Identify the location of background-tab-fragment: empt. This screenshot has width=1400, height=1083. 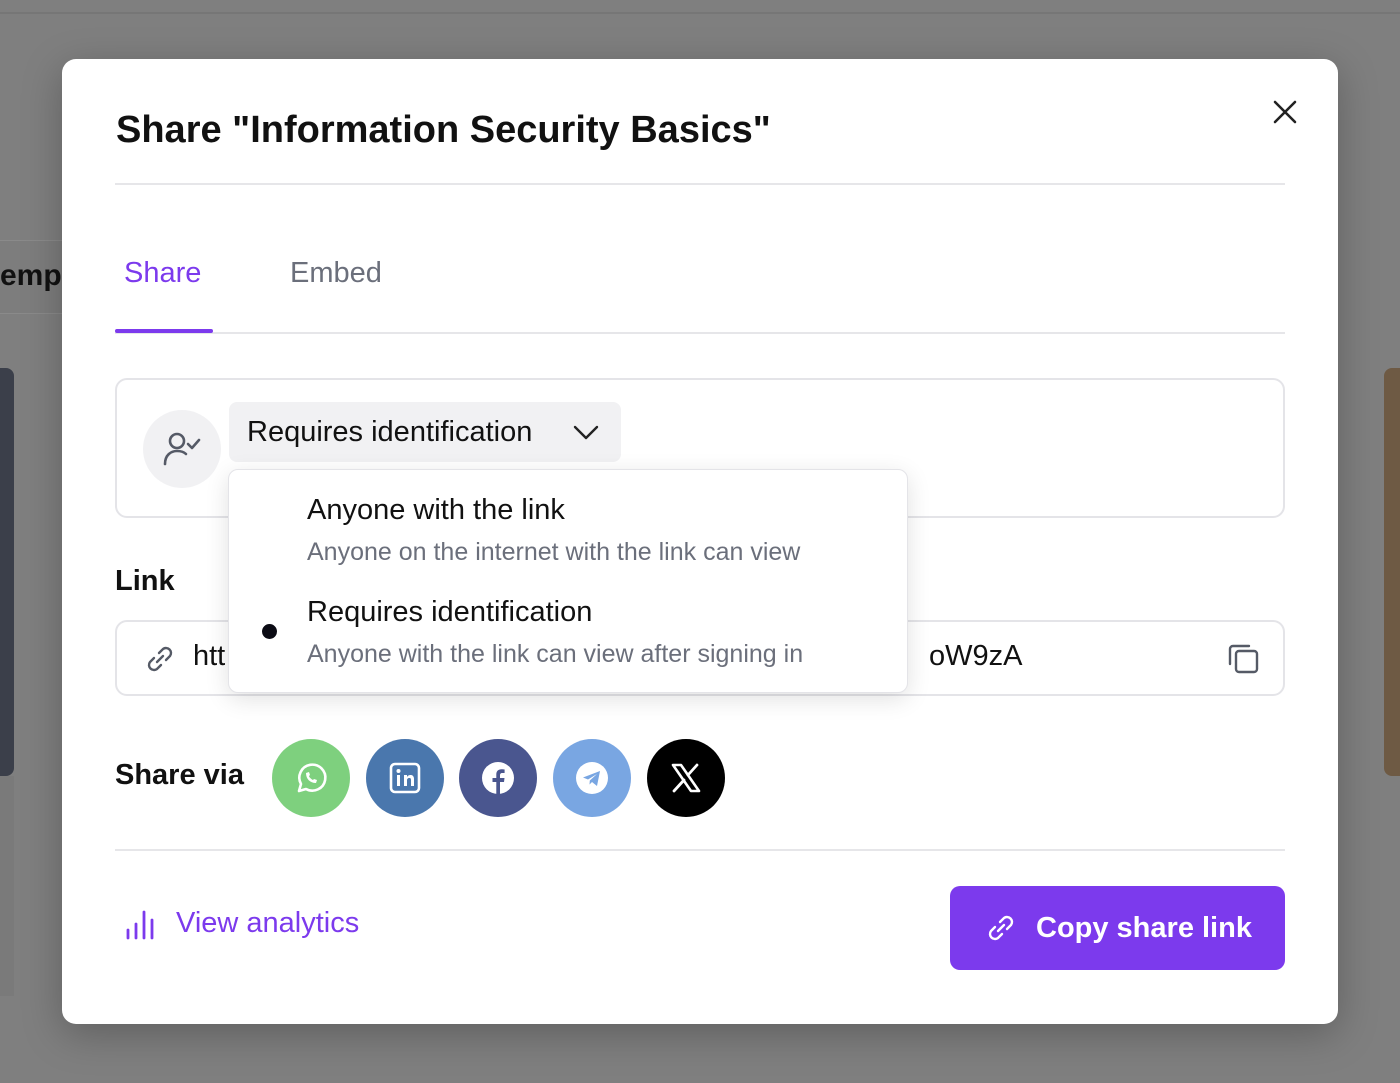
(35, 277).